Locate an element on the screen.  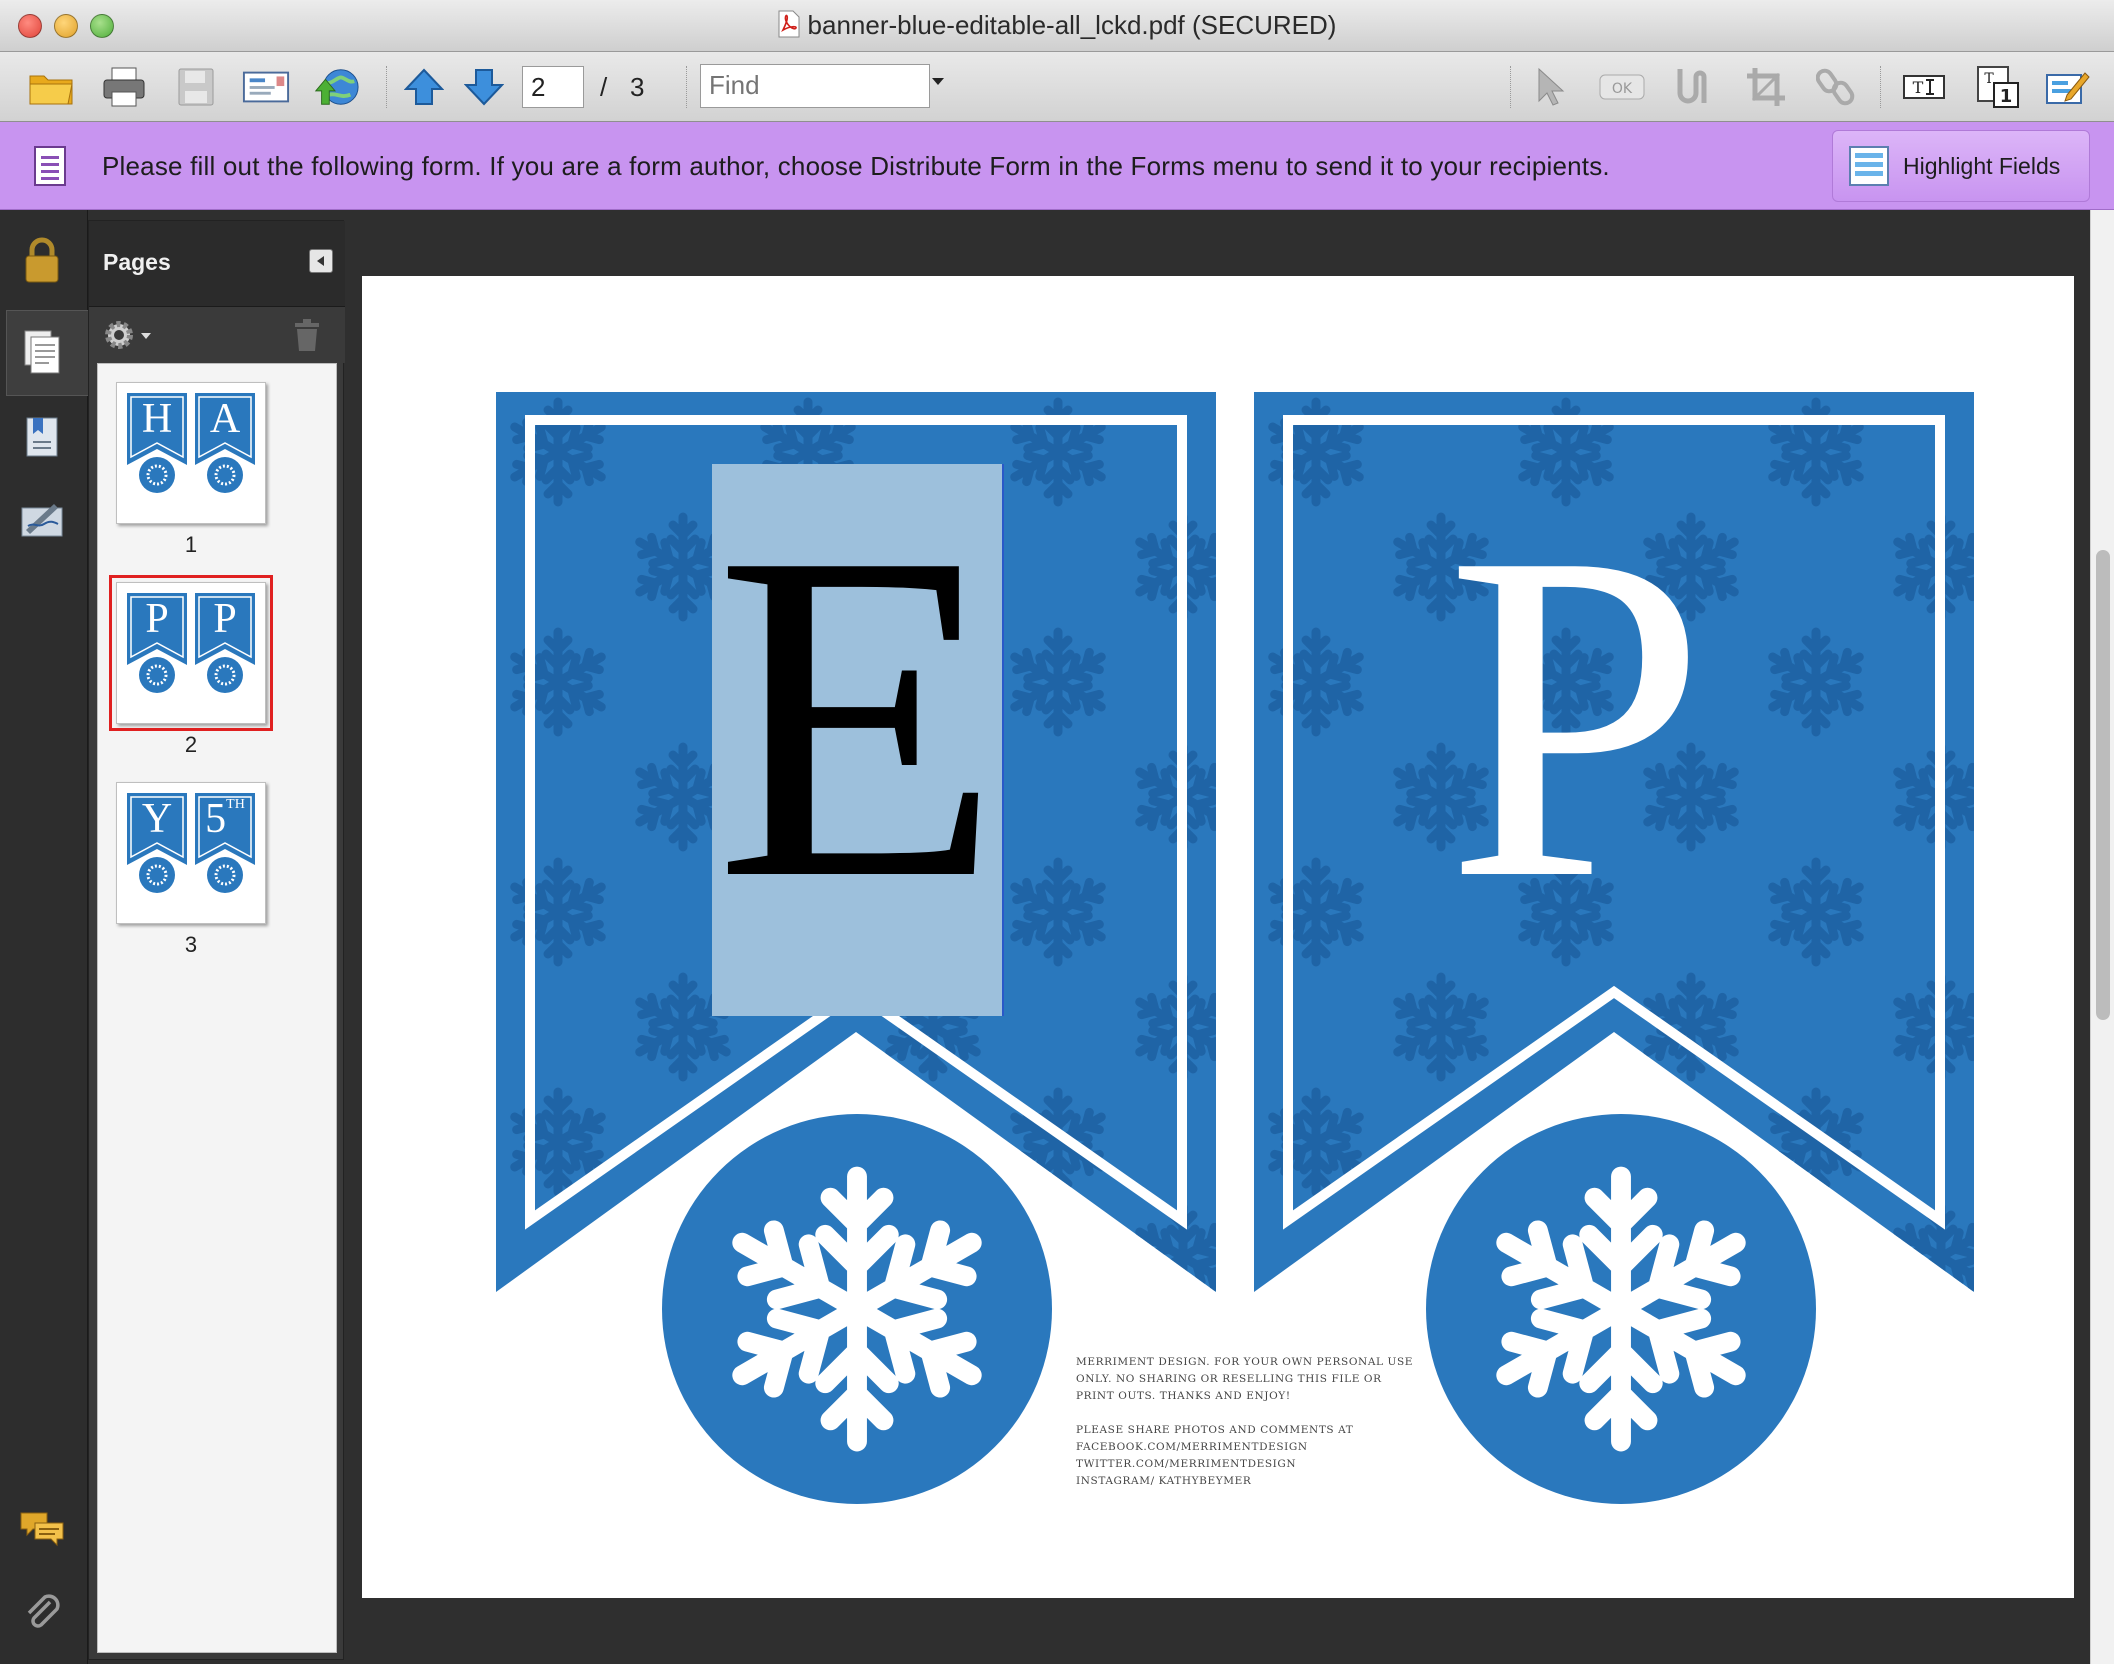
trash-delete-icon is located at coordinates (307, 335).